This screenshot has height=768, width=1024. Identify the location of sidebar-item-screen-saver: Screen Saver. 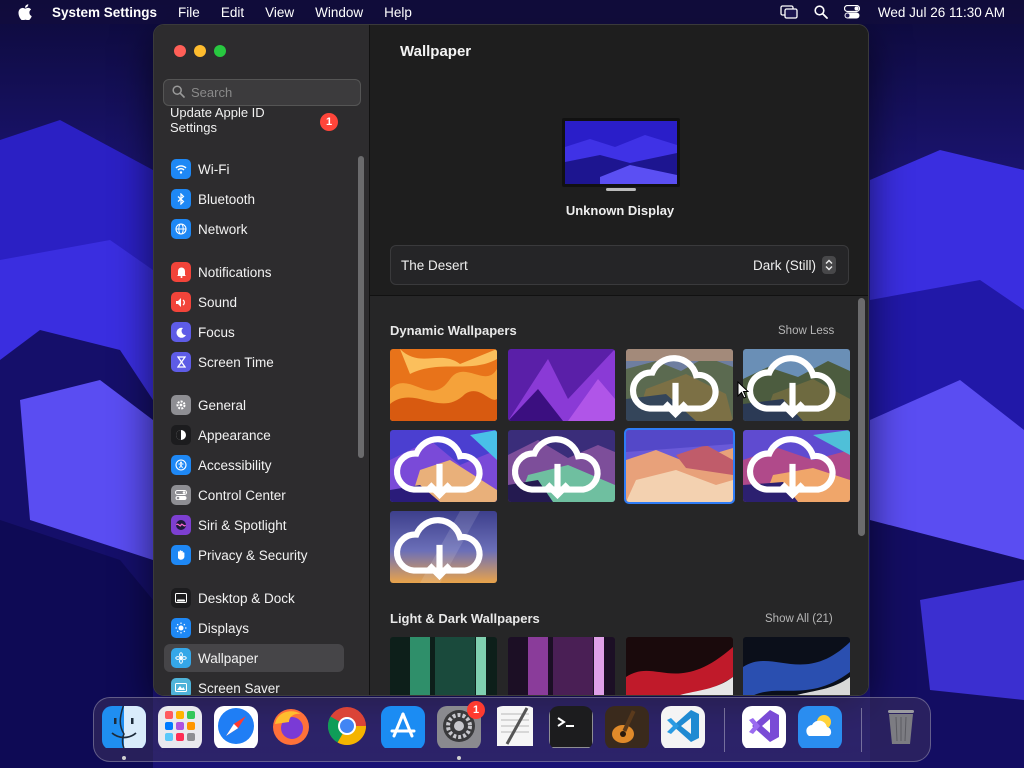
(254, 685).